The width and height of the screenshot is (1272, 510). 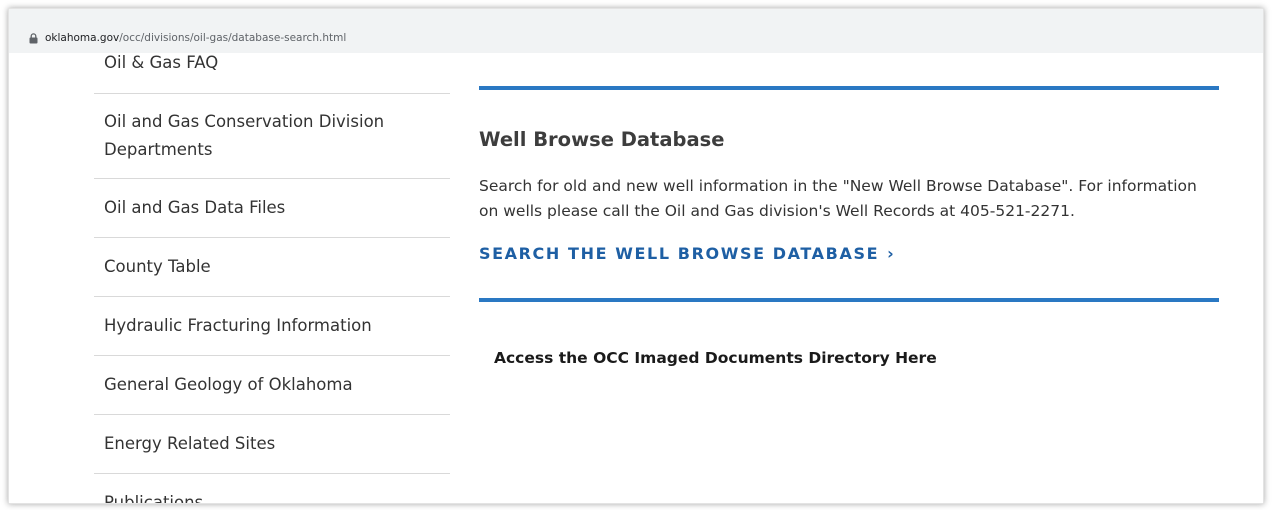 What do you see at coordinates (679, 253) in the screenshot?
I see `cta-label: SEARCH THE WELL BROWSE DATABASE` at bounding box center [679, 253].